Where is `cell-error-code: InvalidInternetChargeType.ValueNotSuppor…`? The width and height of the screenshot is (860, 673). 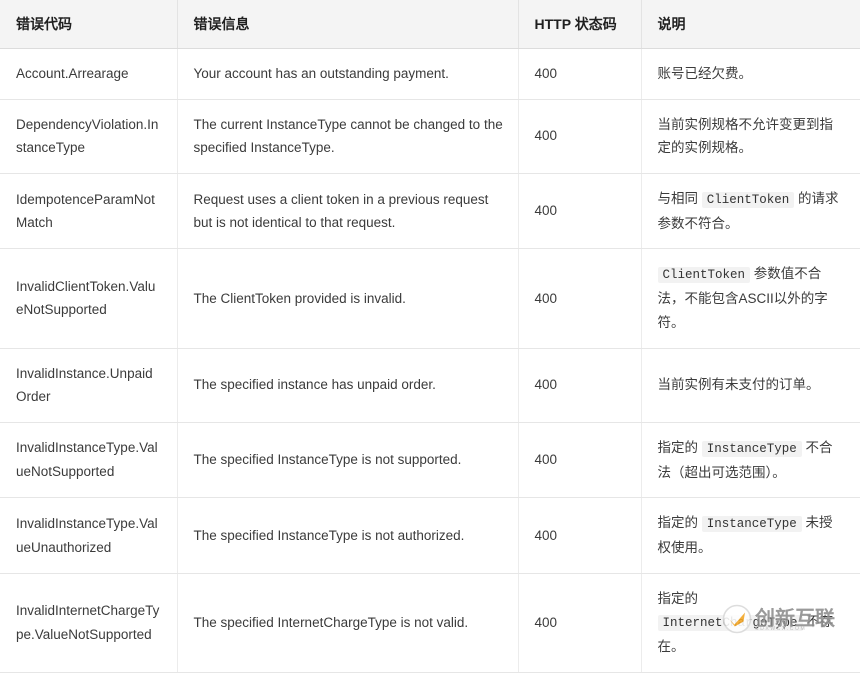
cell-error-code: InvalidInternetChargeType.ValueNotSuppor… is located at coordinates (89, 623).